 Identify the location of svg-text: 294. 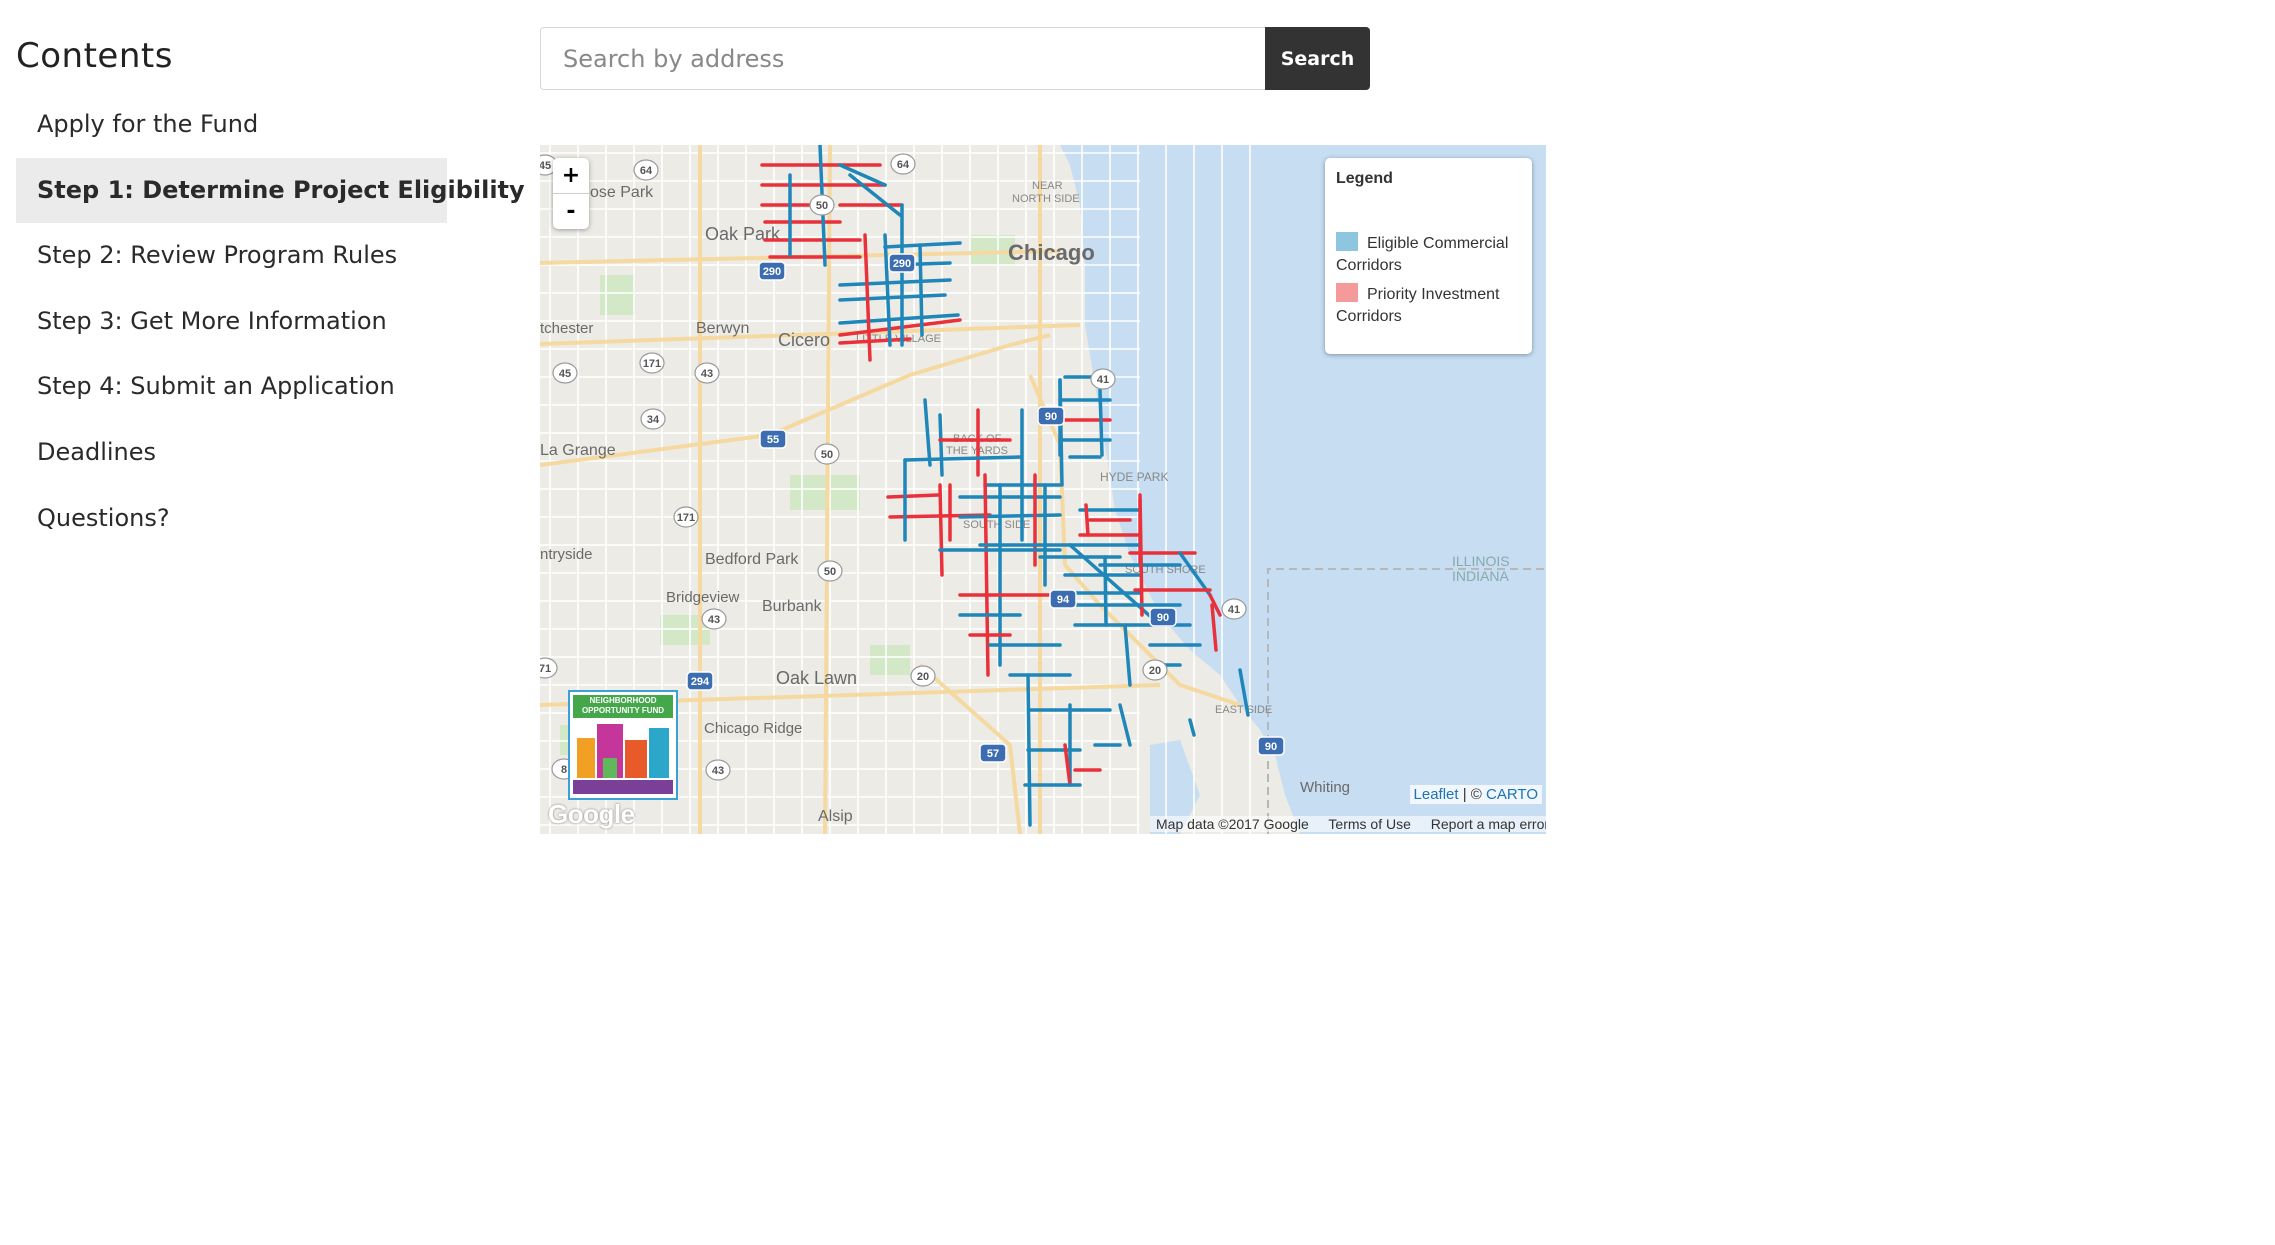
(700, 682).